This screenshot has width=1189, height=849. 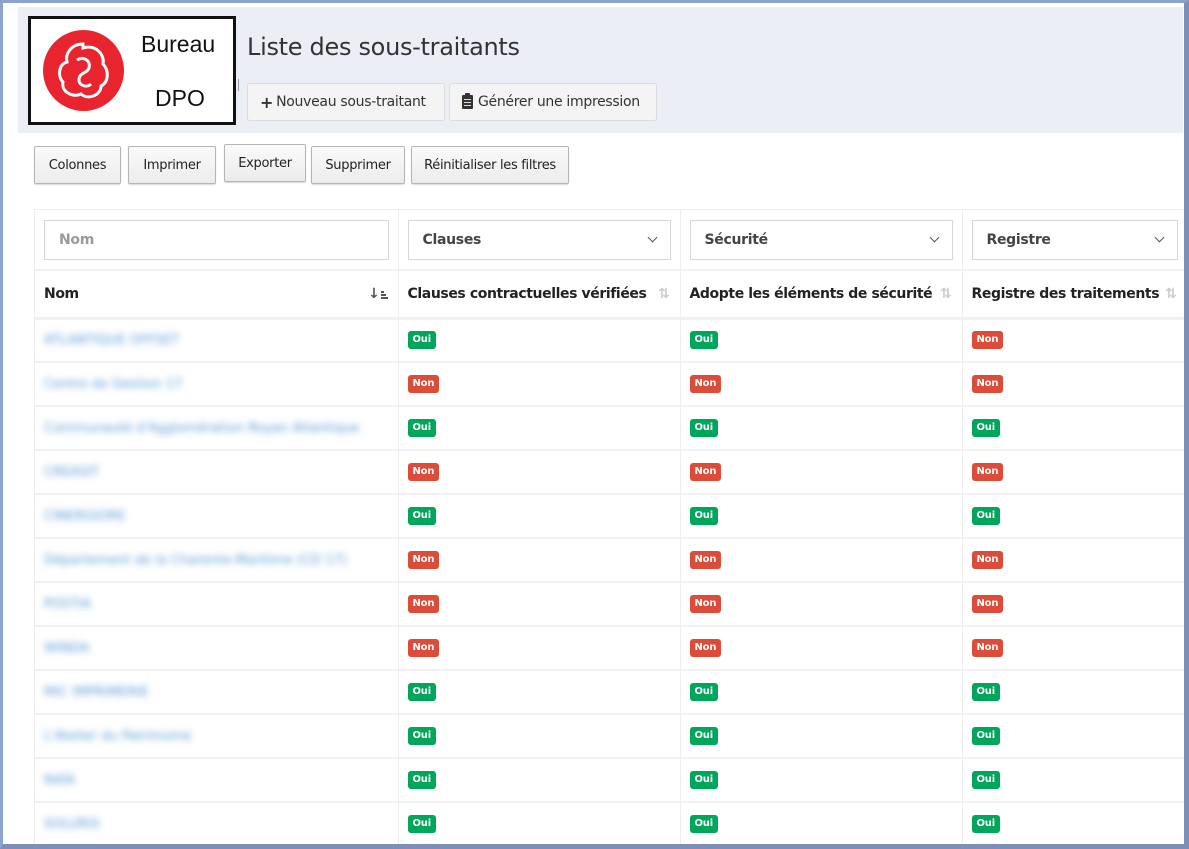 I want to click on subcontractor-name-link: Centre de Gestion 17, so click(x=113, y=384).